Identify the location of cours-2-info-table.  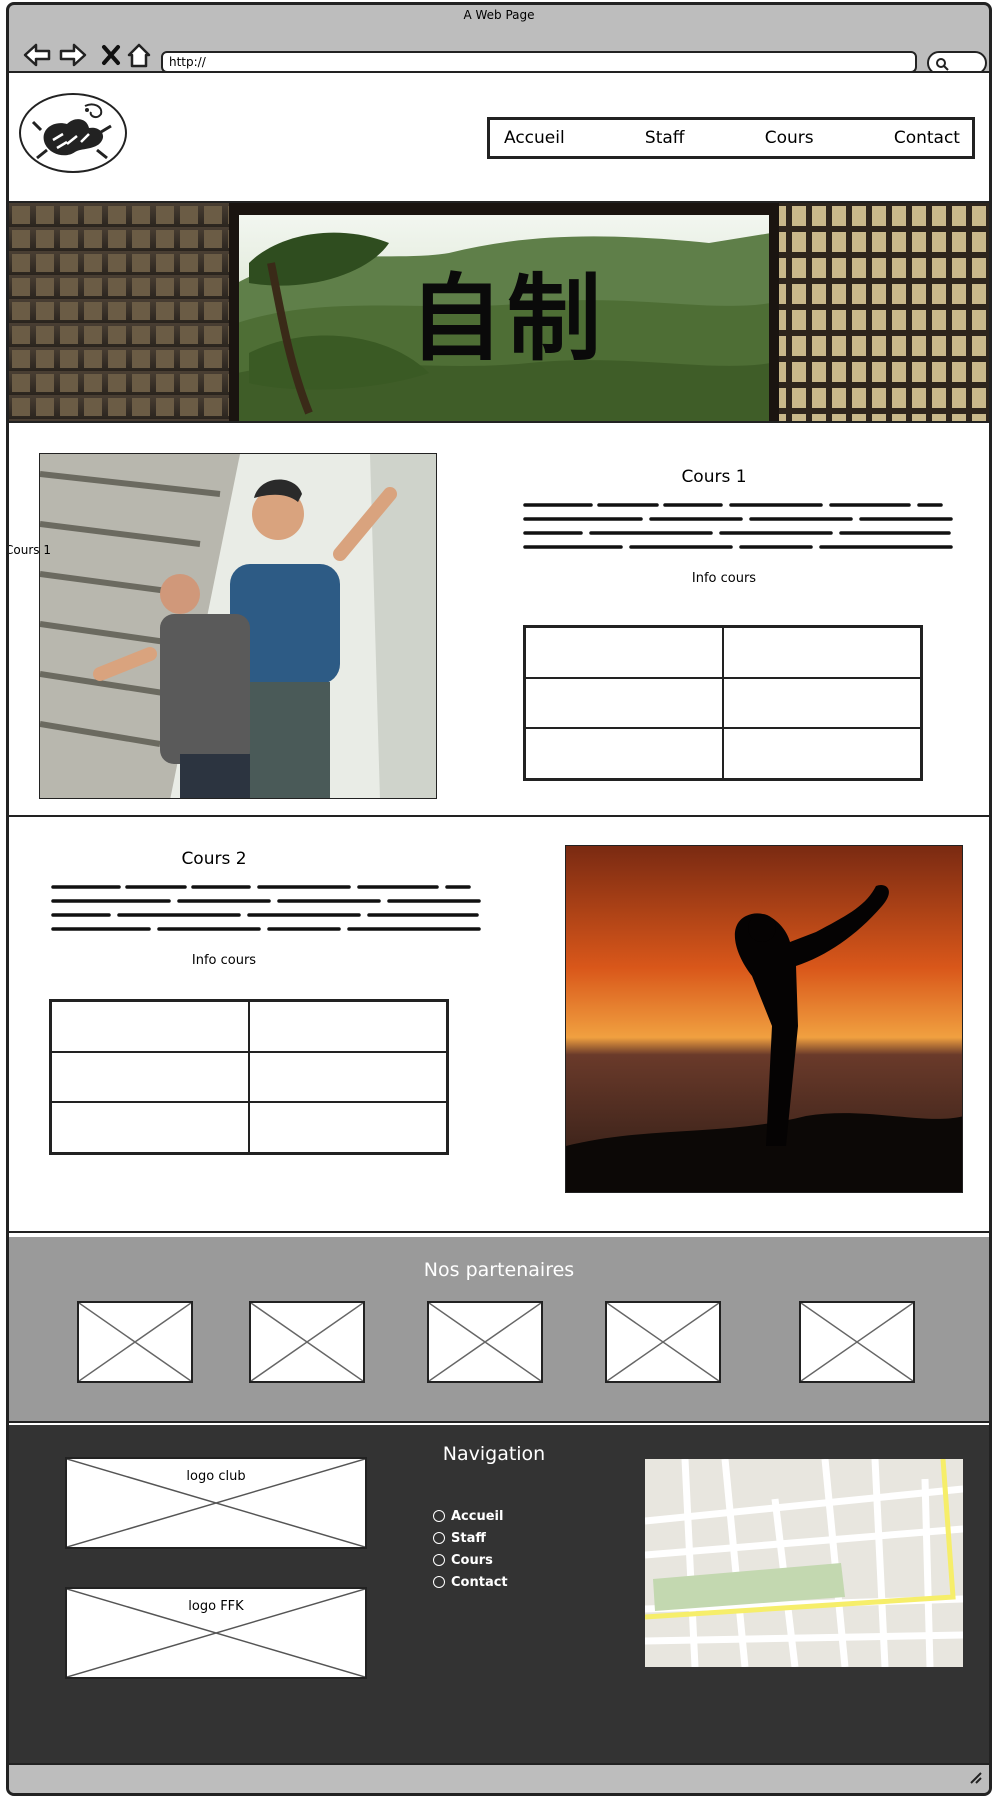
(249, 1077).